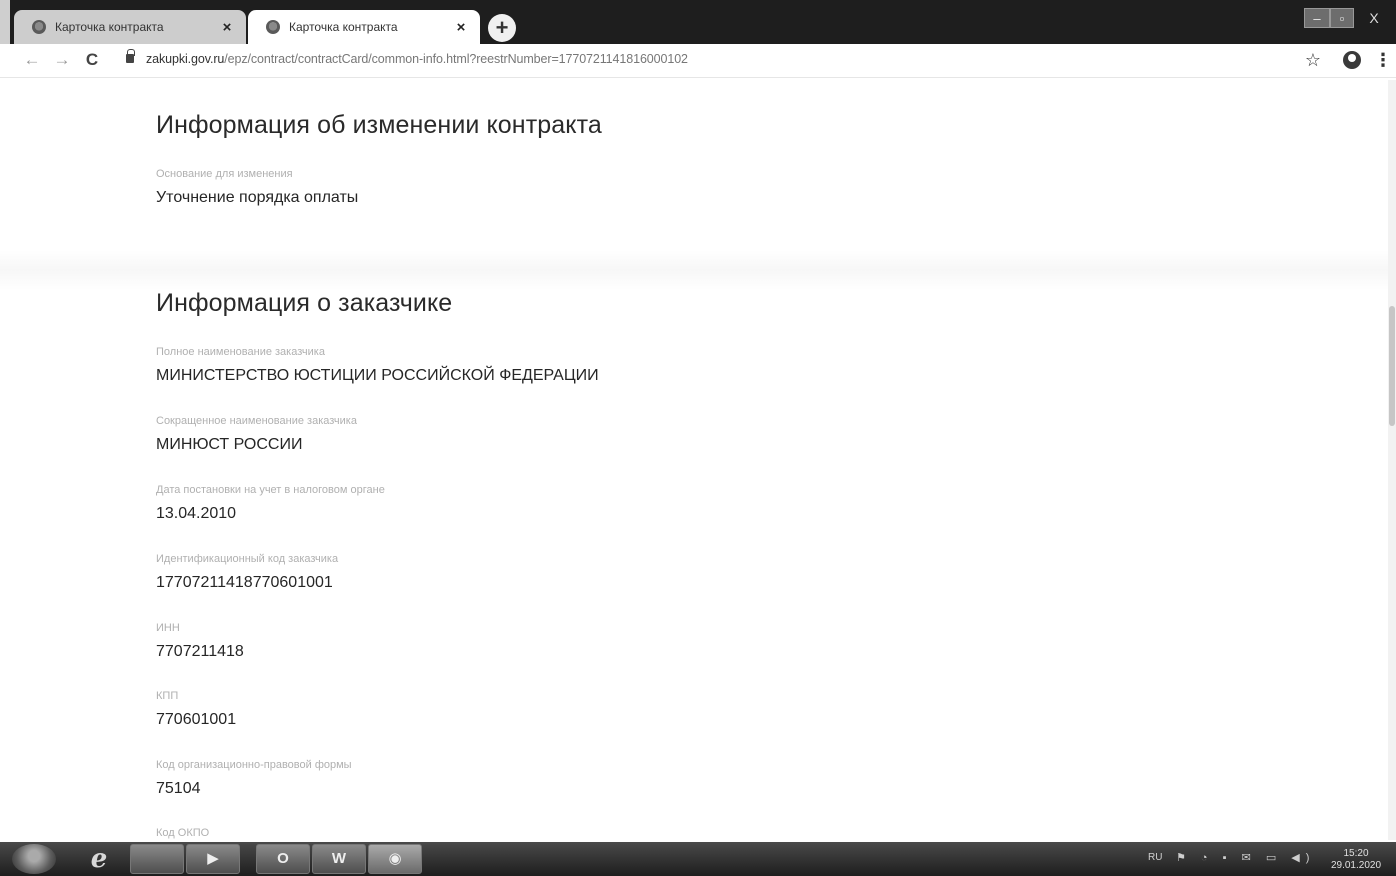 The image size is (1396, 876). I want to click on customer-id-code-value: 17707211418770601001, so click(244, 582).